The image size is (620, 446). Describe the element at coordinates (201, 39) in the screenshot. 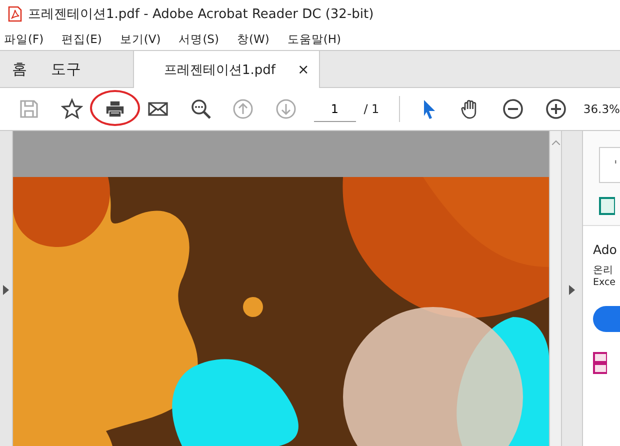

I see `menu-item: 서명(S)` at that location.